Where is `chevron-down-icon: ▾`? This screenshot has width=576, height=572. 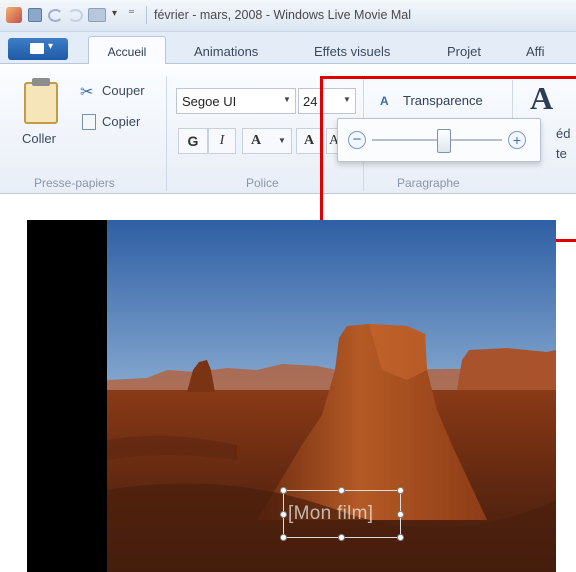
chevron-down-icon: ▾ is located at coordinates (51, 46).